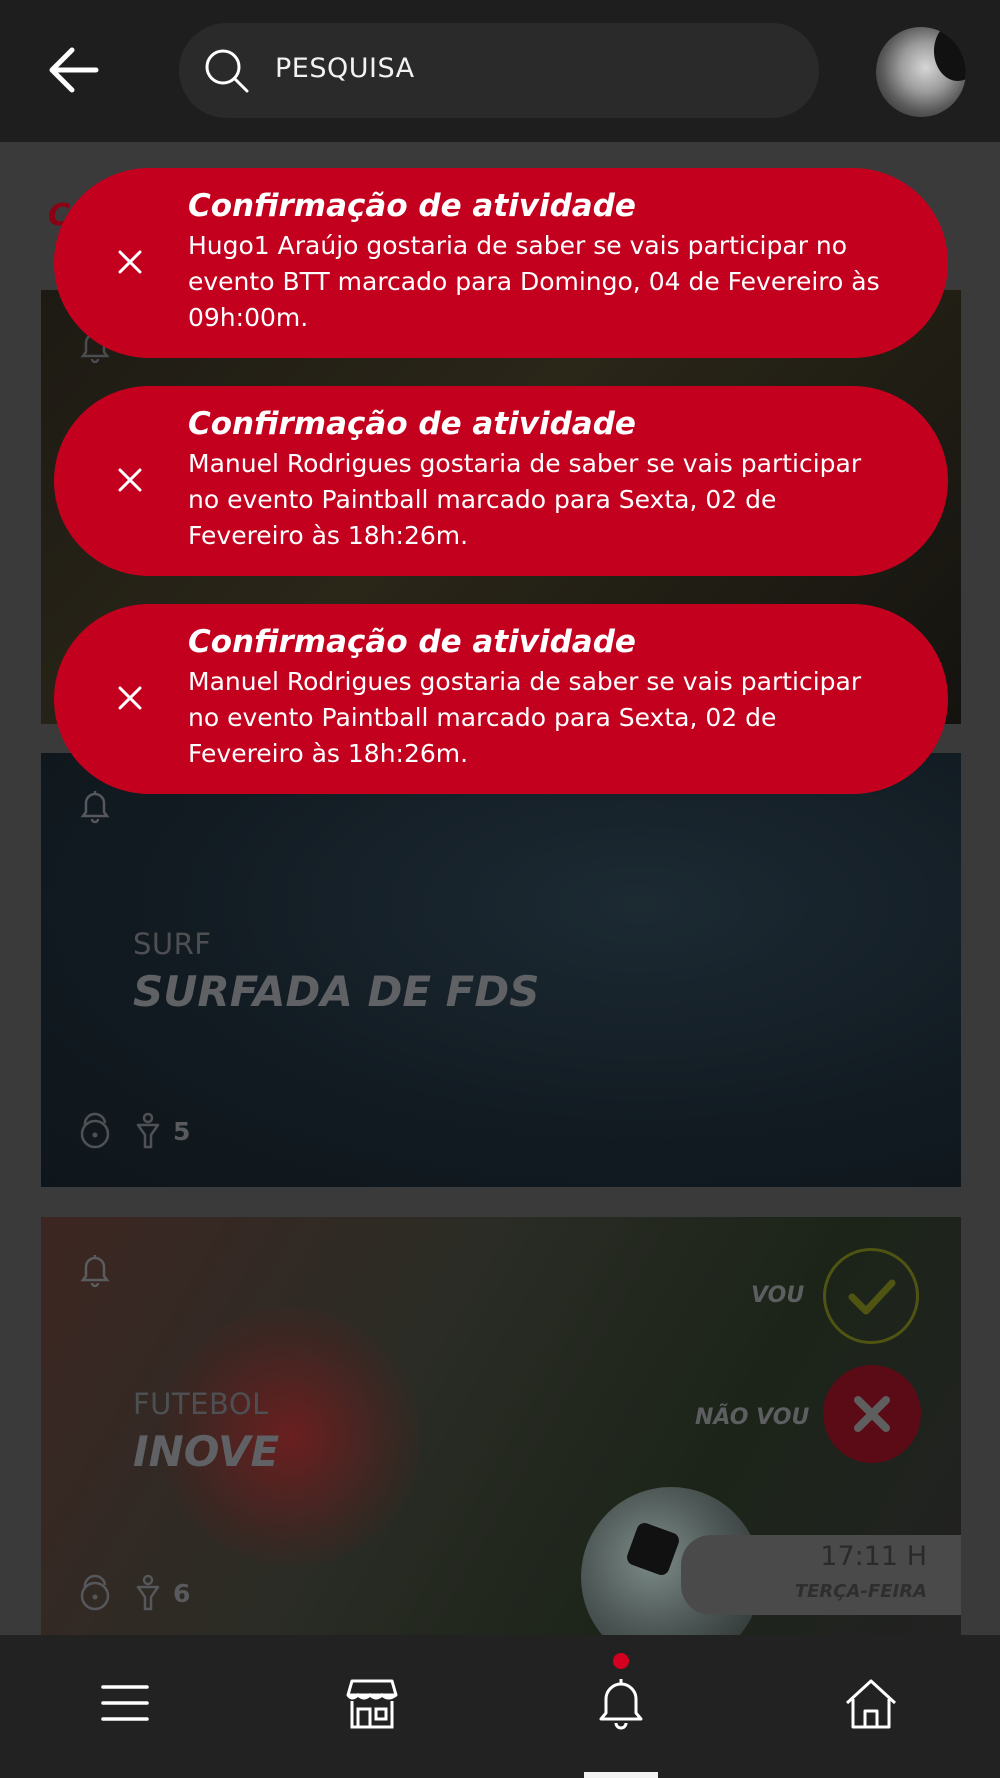 The width and height of the screenshot is (1000, 1778). Describe the element at coordinates (206, 1451) in the screenshot. I see `activity-title: INOVE` at that location.